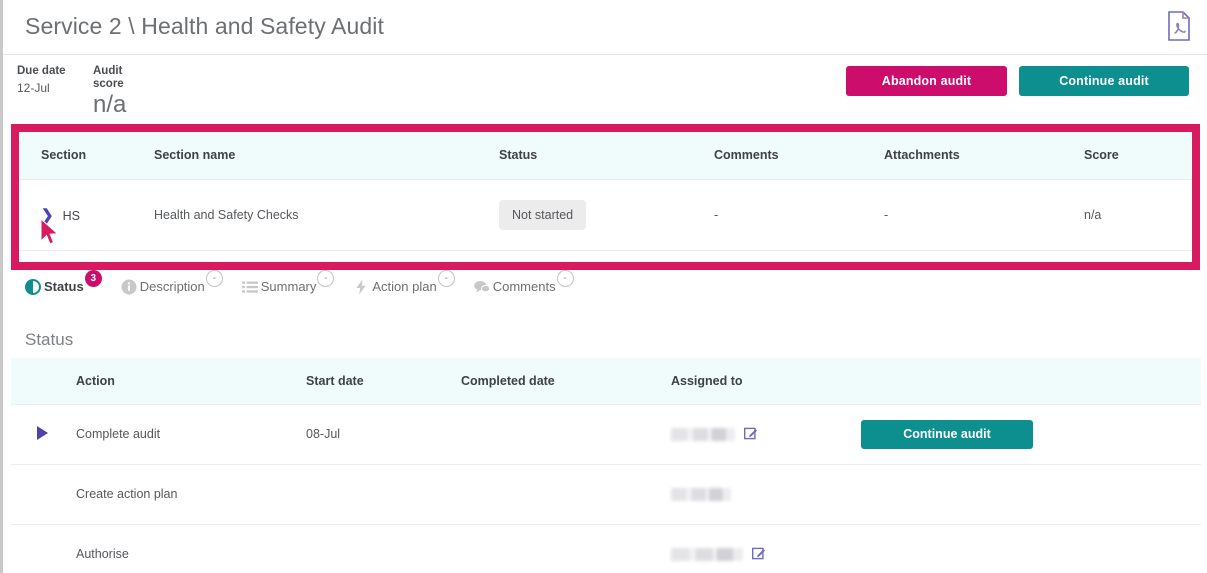  I want to click on expand-section-chevron-icon: ❯, so click(47, 215).